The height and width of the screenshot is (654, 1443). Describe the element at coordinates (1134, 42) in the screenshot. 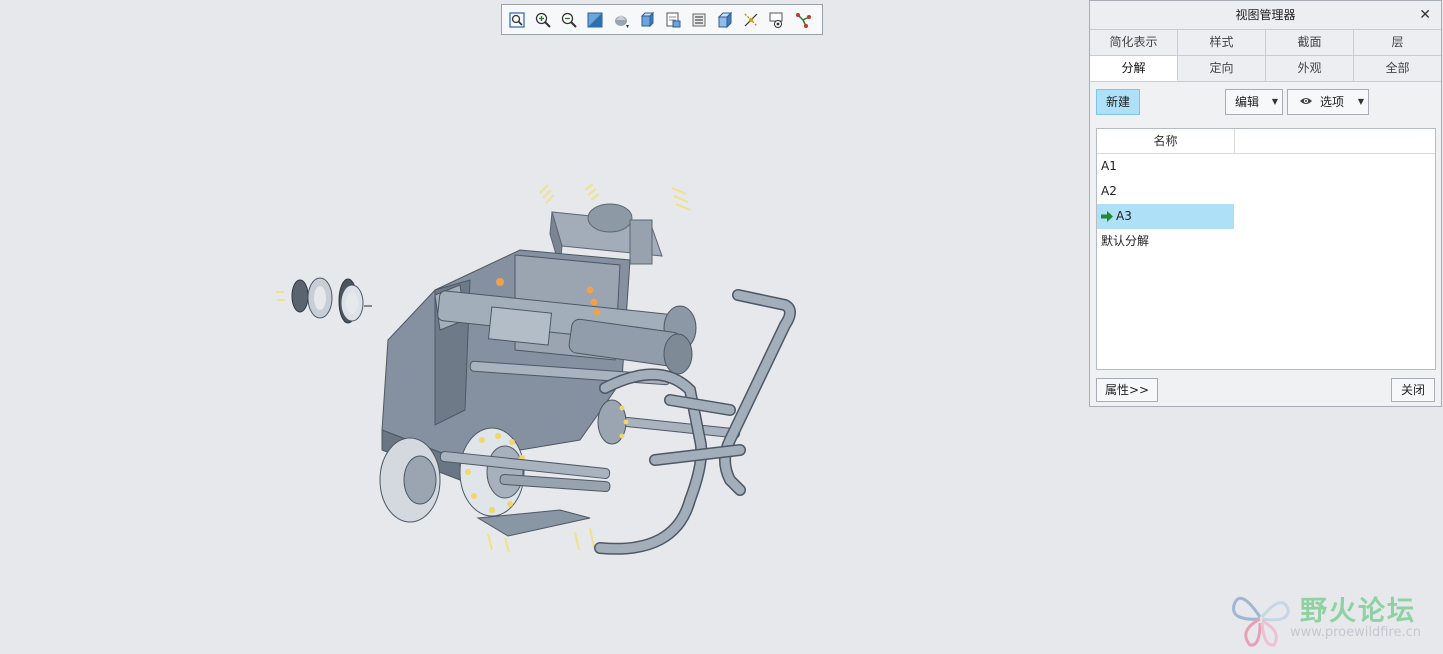

I see `tab-simplified-rep: 简化表示` at that location.